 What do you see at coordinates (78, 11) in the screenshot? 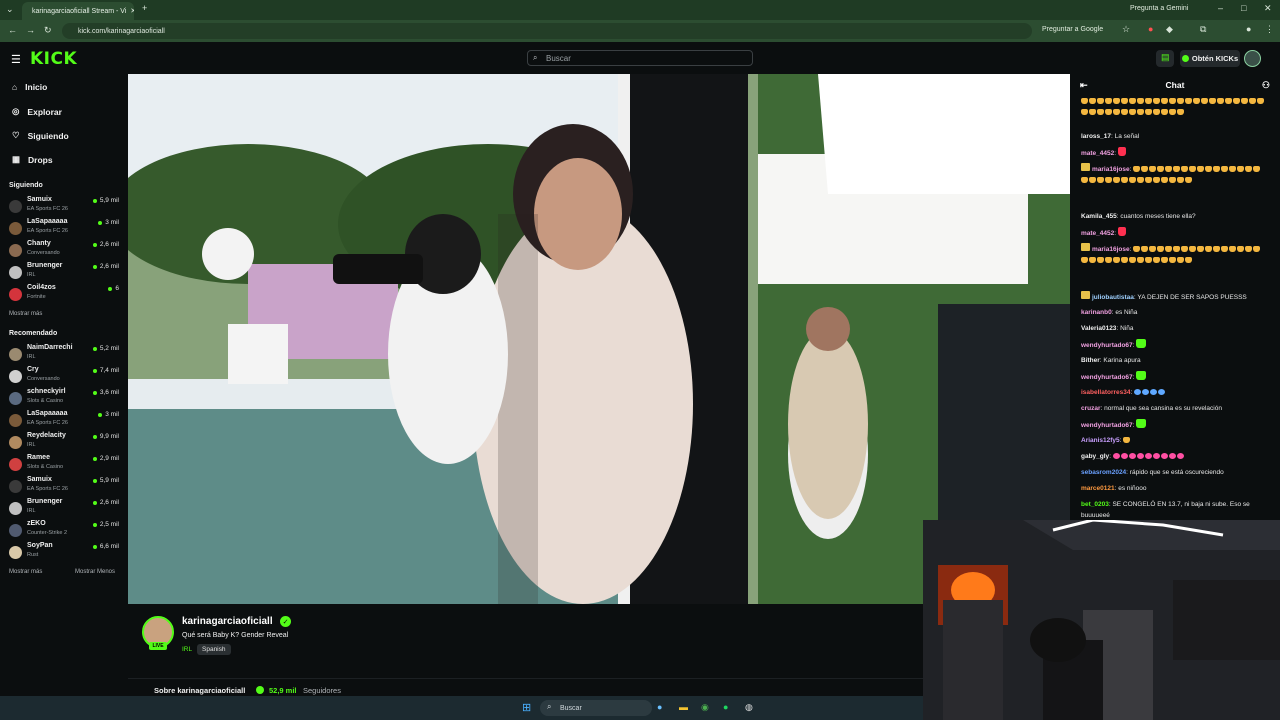
I see `browser-tab: karinagarciaoficiall Stream - Vi ✕` at bounding box center [78, 11].